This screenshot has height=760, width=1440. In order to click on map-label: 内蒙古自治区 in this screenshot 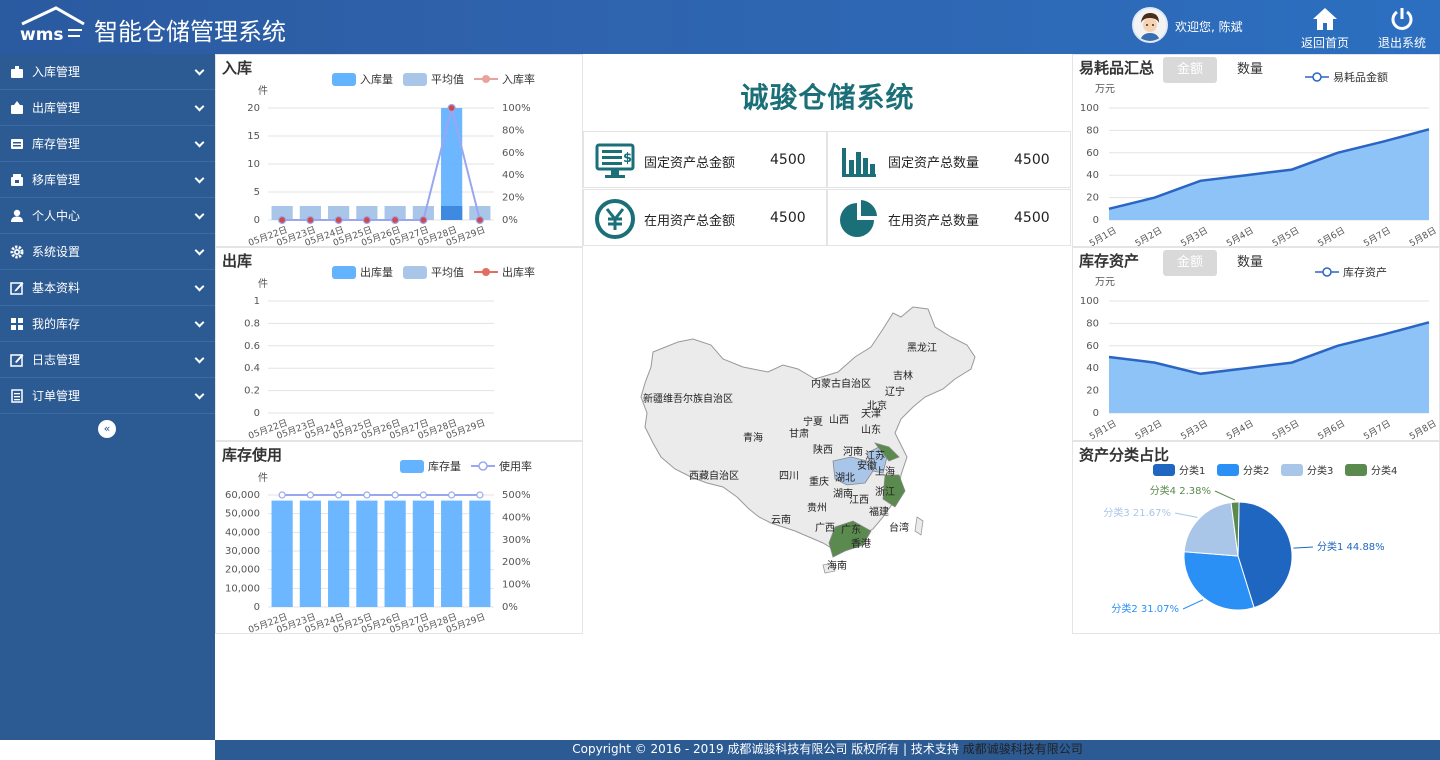, I will do `click(841, 383)`.